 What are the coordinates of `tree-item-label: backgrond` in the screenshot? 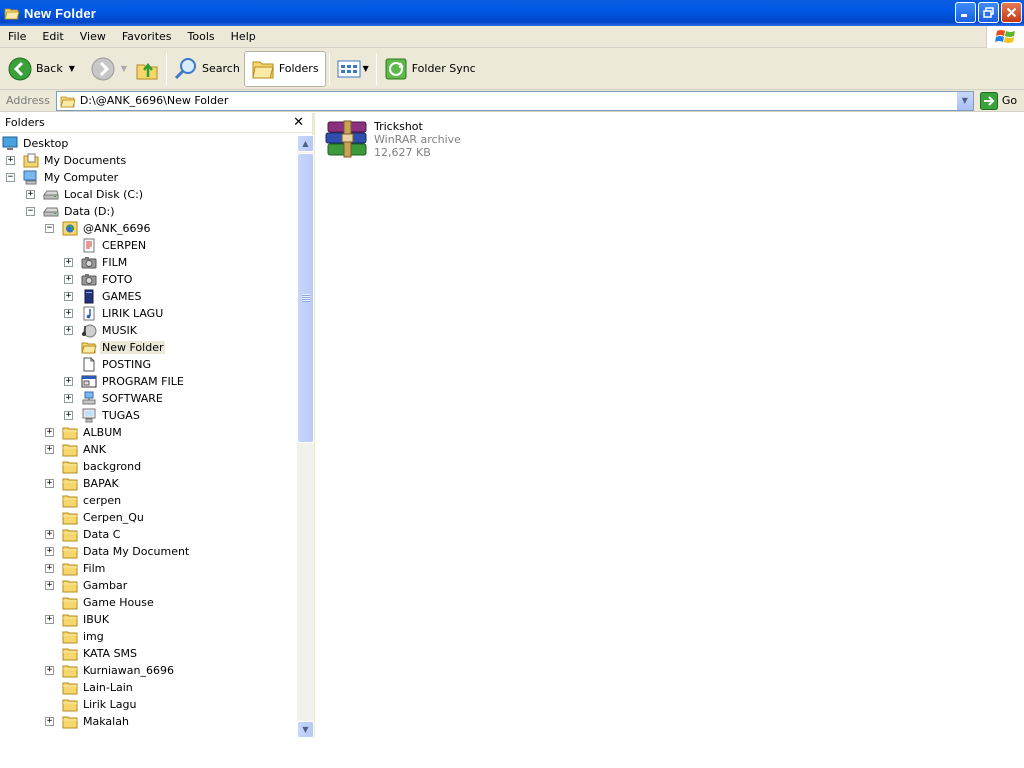 It's located at (112, 466).